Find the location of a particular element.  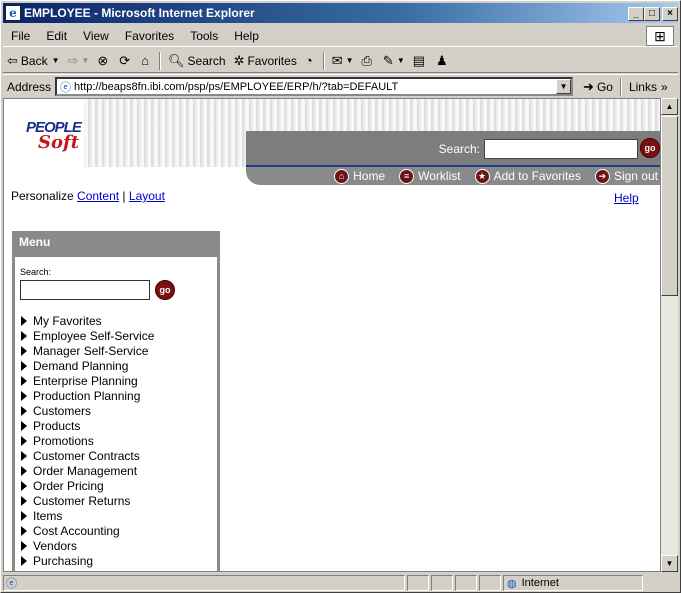

menu-item: Cost Accounting is located at coordinates (87, 530).